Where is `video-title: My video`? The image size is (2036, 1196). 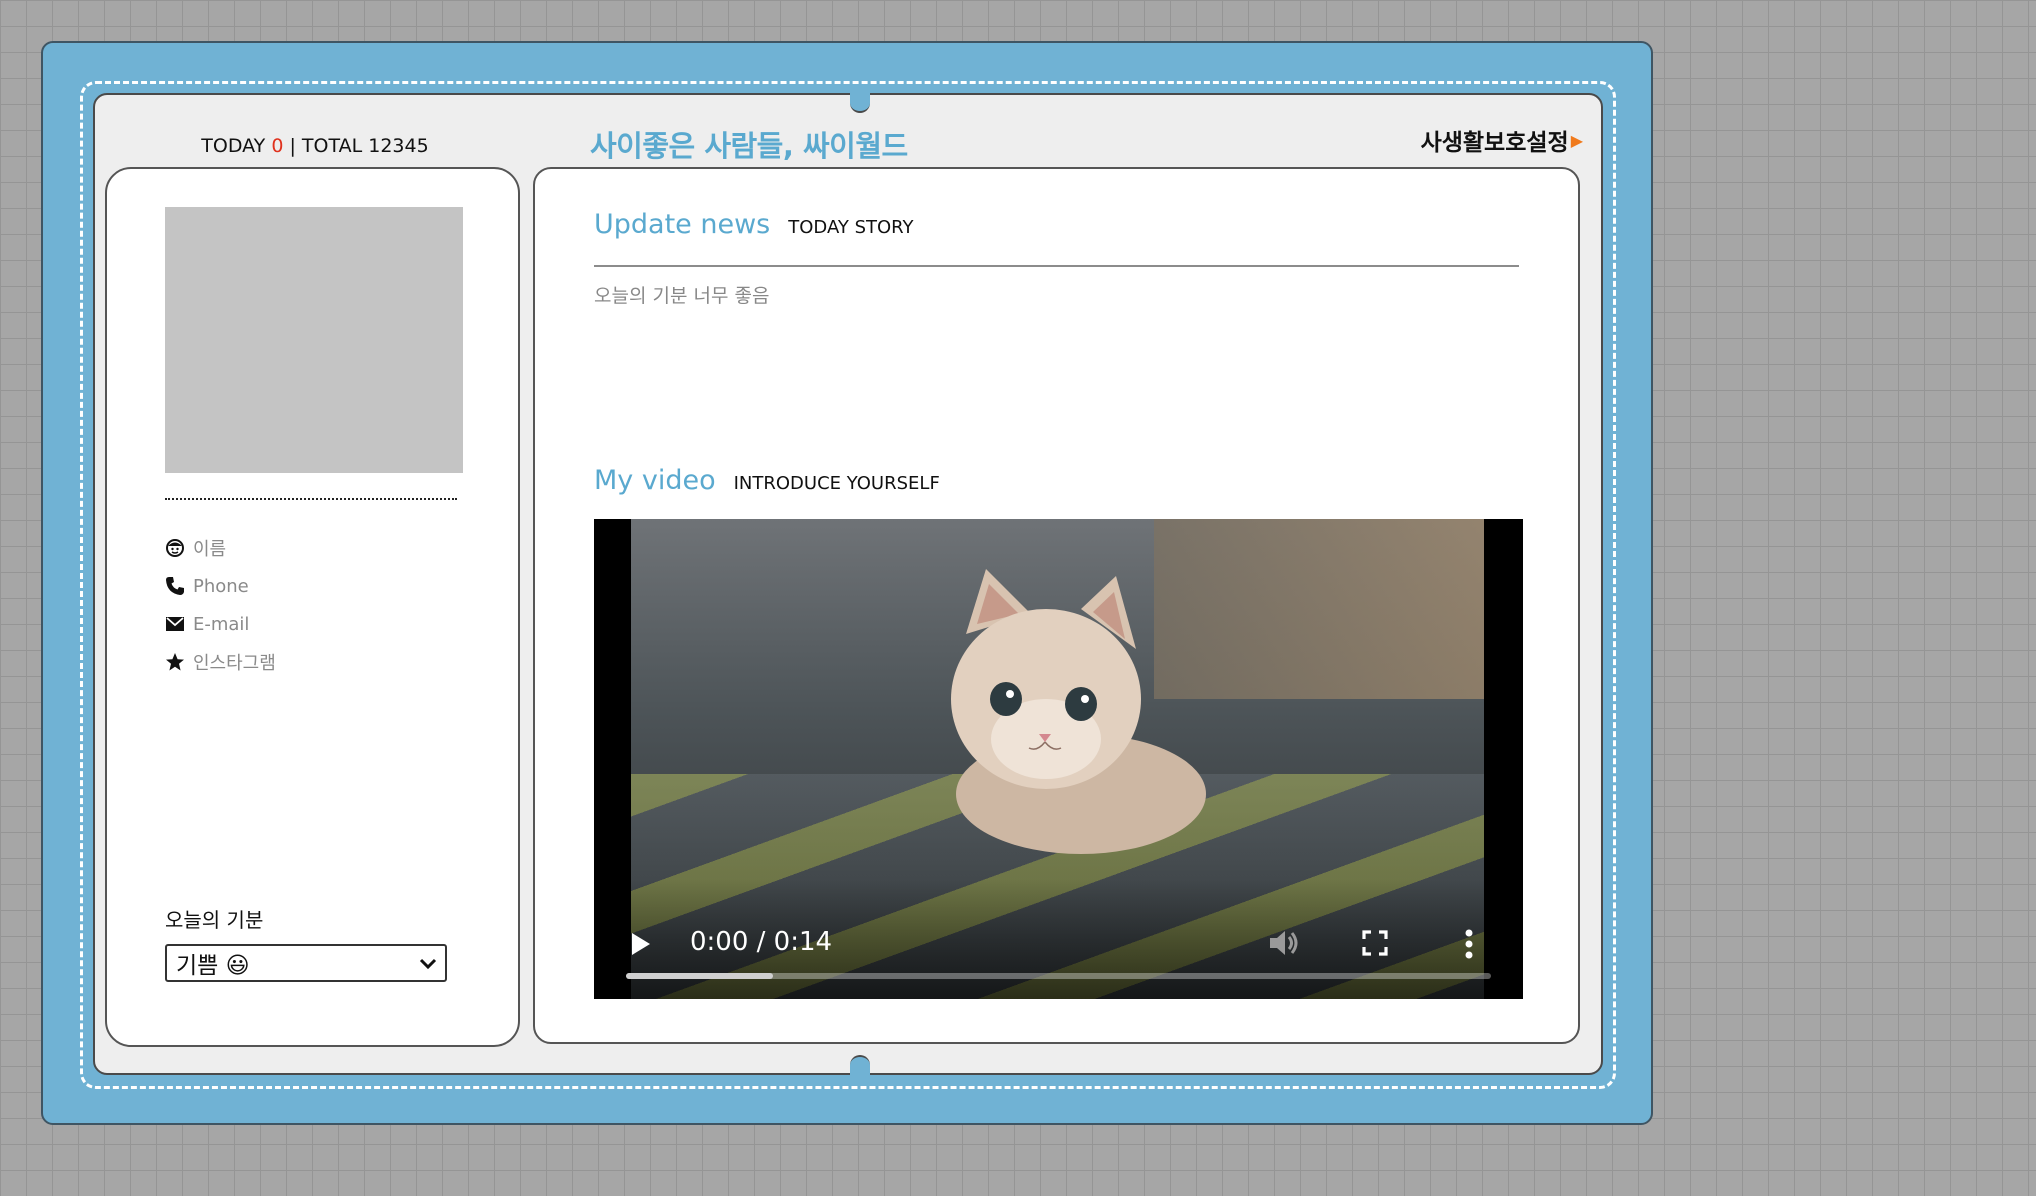 video-title: My video is located at coordinates (655, 480).